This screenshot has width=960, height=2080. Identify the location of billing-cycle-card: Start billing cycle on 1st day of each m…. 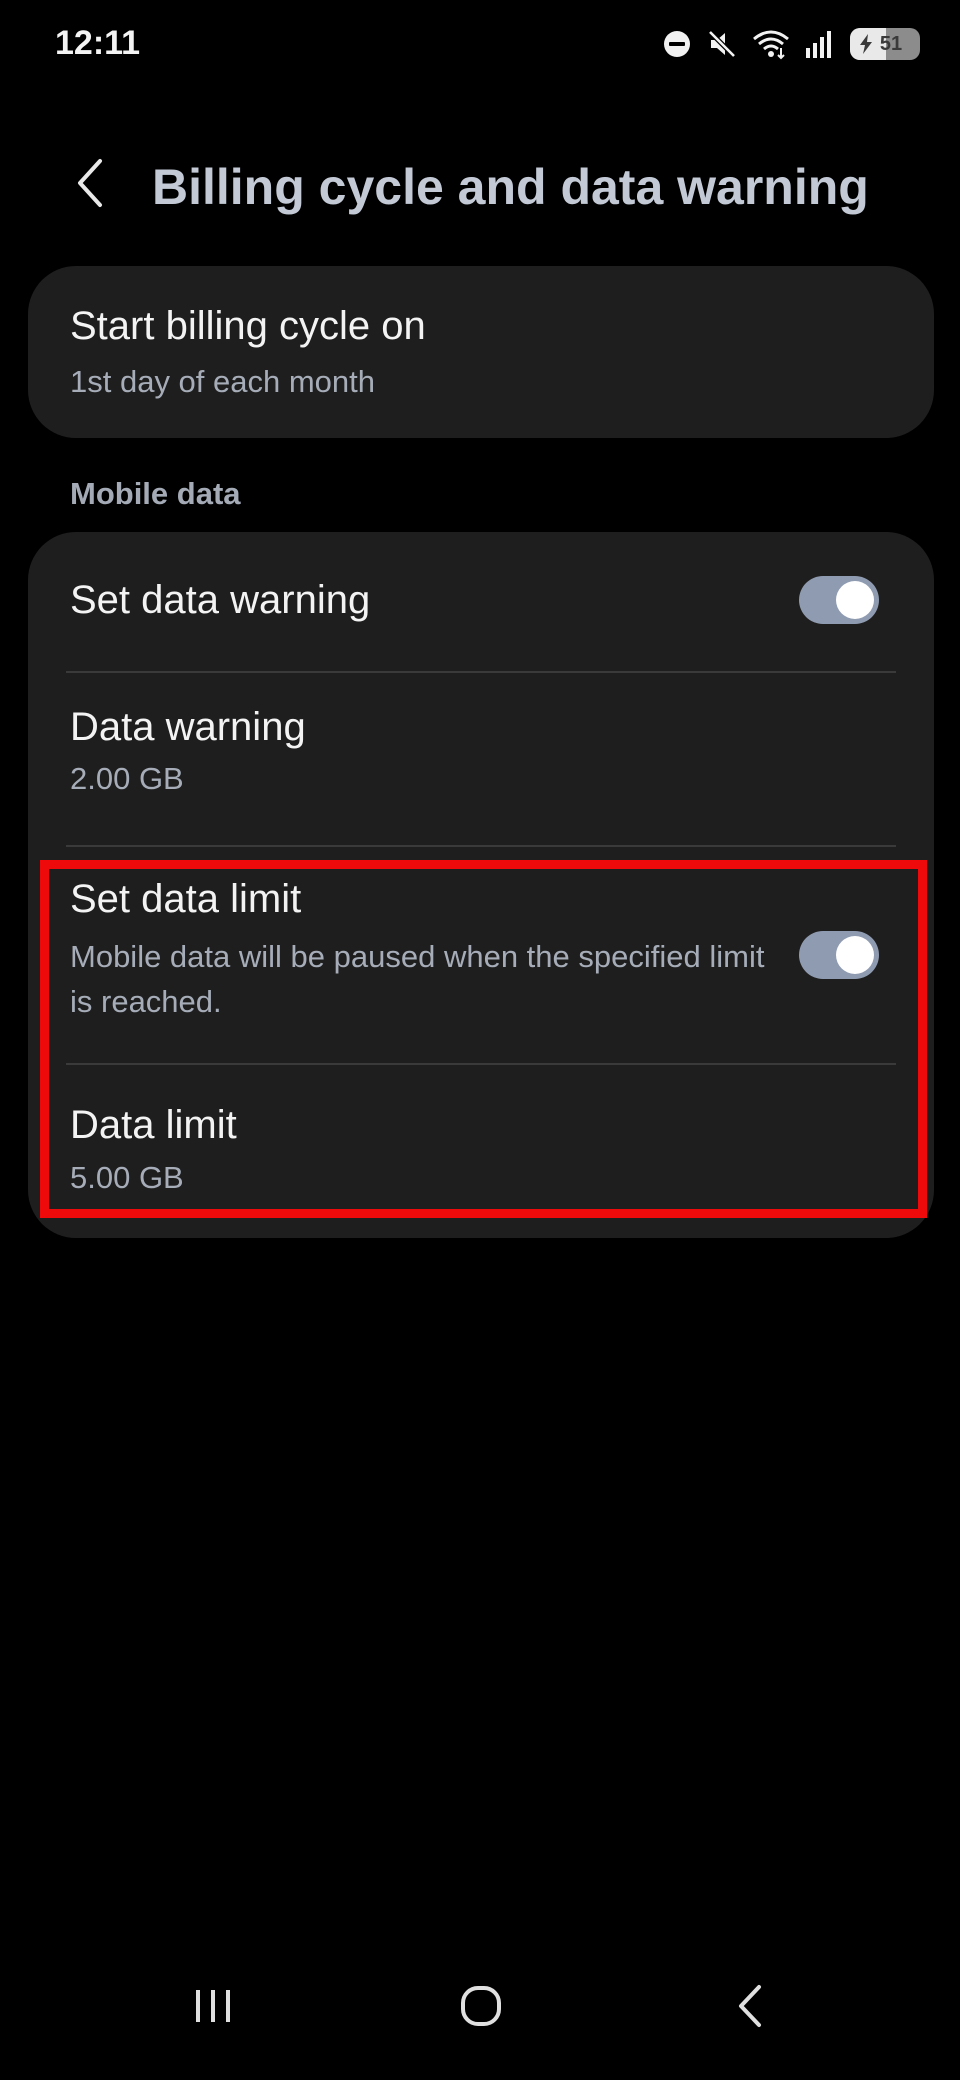
(481, 352).